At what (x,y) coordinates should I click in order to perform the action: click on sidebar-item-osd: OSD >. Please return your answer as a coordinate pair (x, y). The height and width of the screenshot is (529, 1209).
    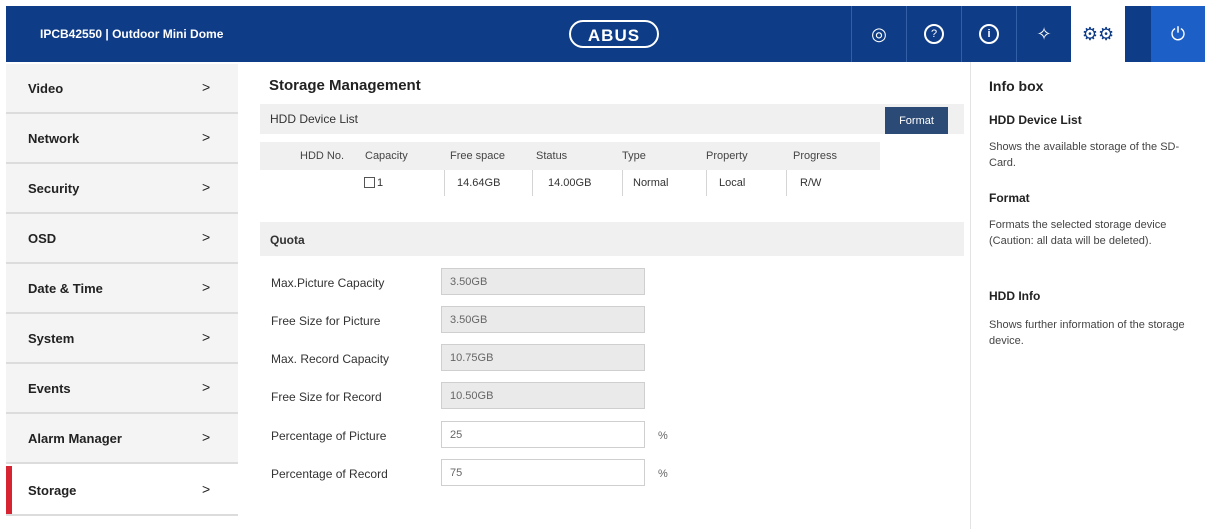
    Looking at the image, I should click on (122, 239).